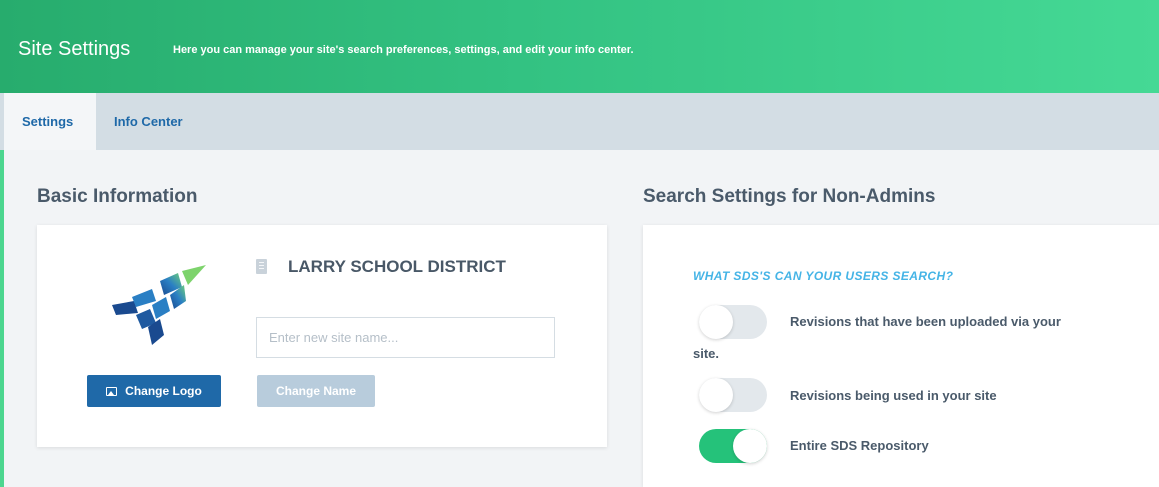  Describe the element at coordinates (397, 266) in the screenshot. I see `district-name: LARRY SCHOOL DISTRICT` at that location.